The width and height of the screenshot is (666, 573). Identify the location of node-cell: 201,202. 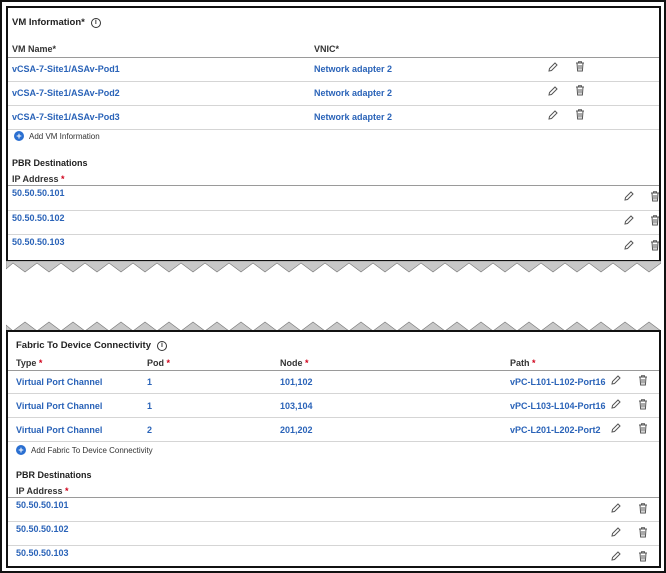
(296, 430).